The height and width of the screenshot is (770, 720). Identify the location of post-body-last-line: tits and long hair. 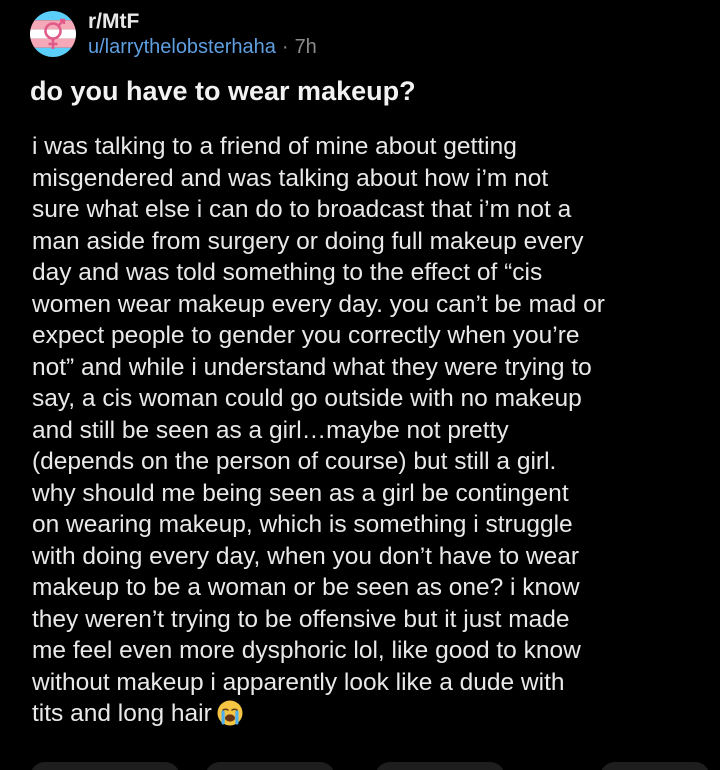
(367, 714).